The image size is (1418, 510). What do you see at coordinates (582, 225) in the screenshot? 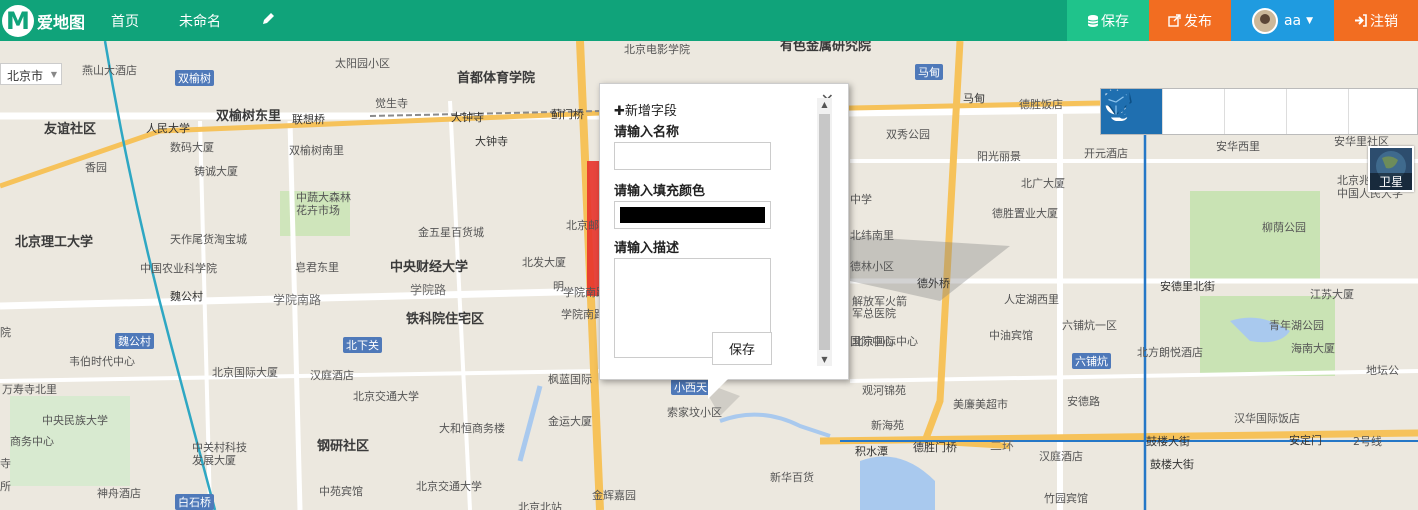
I see `map-label: 北京邮` at bounding box center [582, 225].